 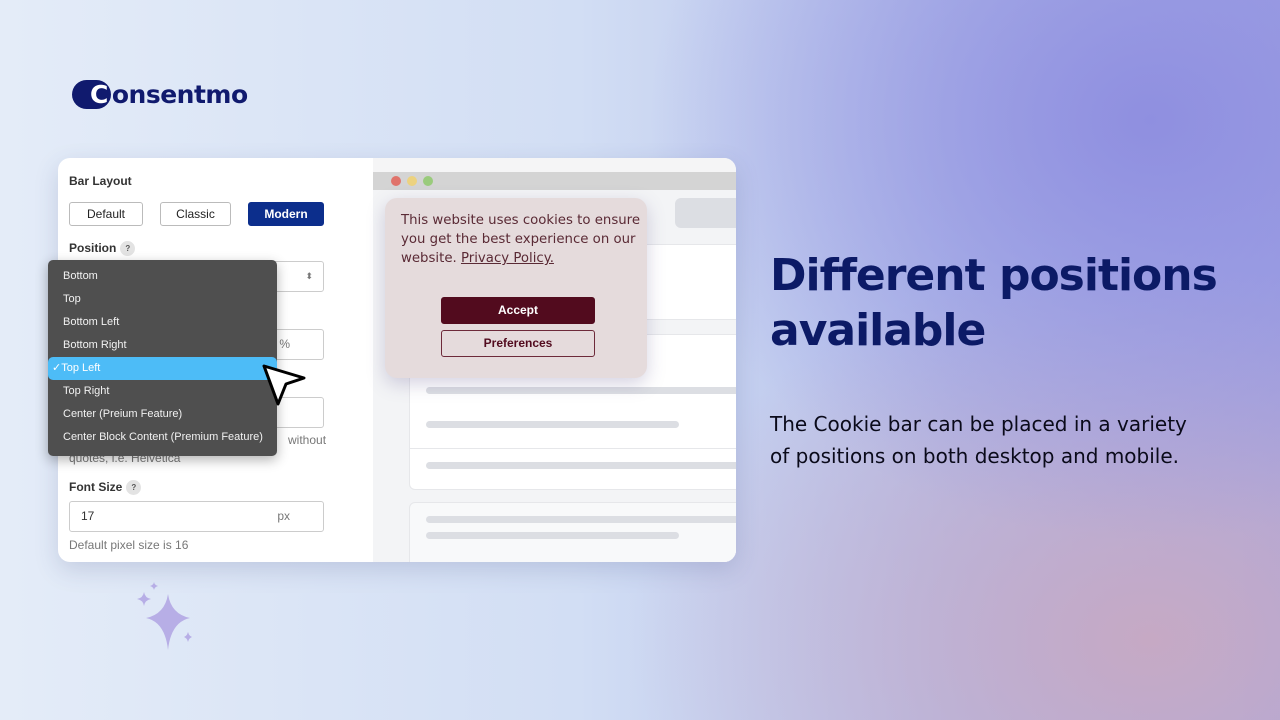 I want to click on position-option: Top, so click(x=162, y=299).